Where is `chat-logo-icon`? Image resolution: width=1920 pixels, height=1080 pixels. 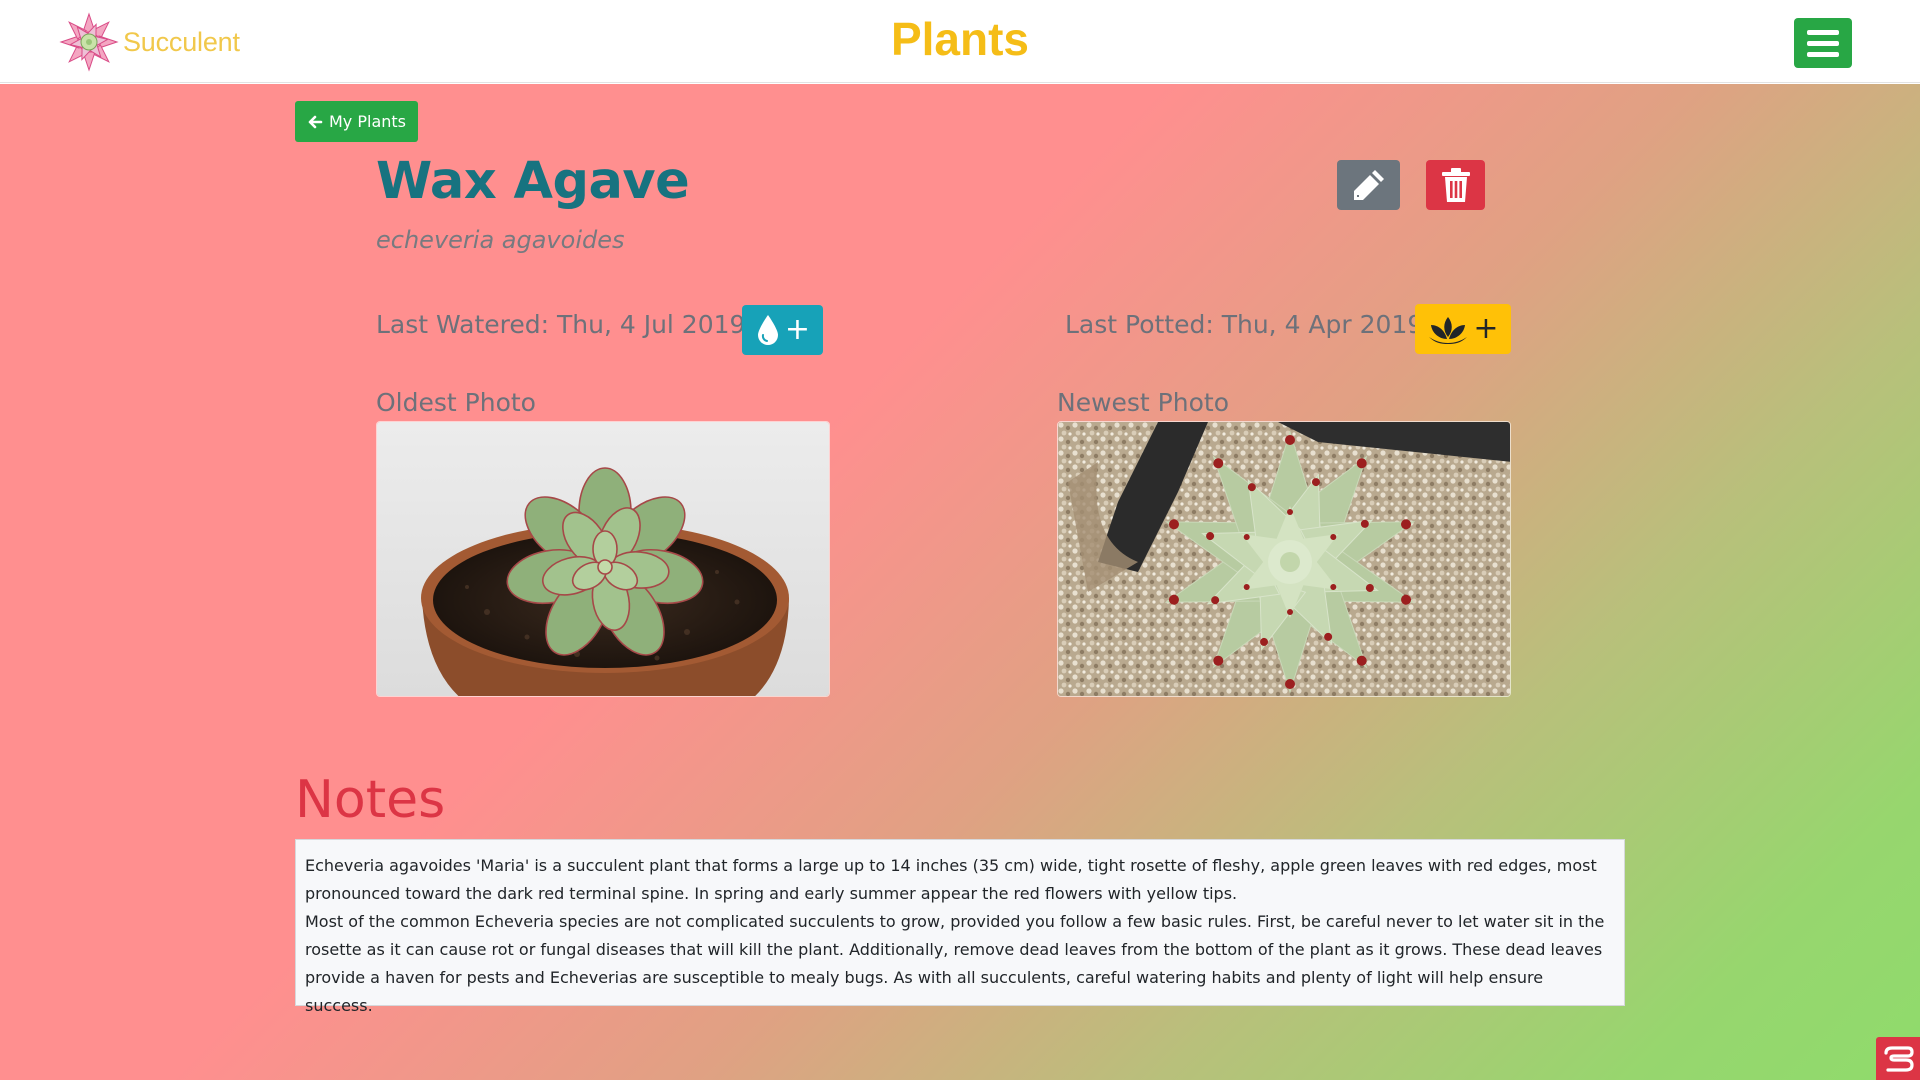 chat-logo-icon is located at coordinates (1899, 1058).